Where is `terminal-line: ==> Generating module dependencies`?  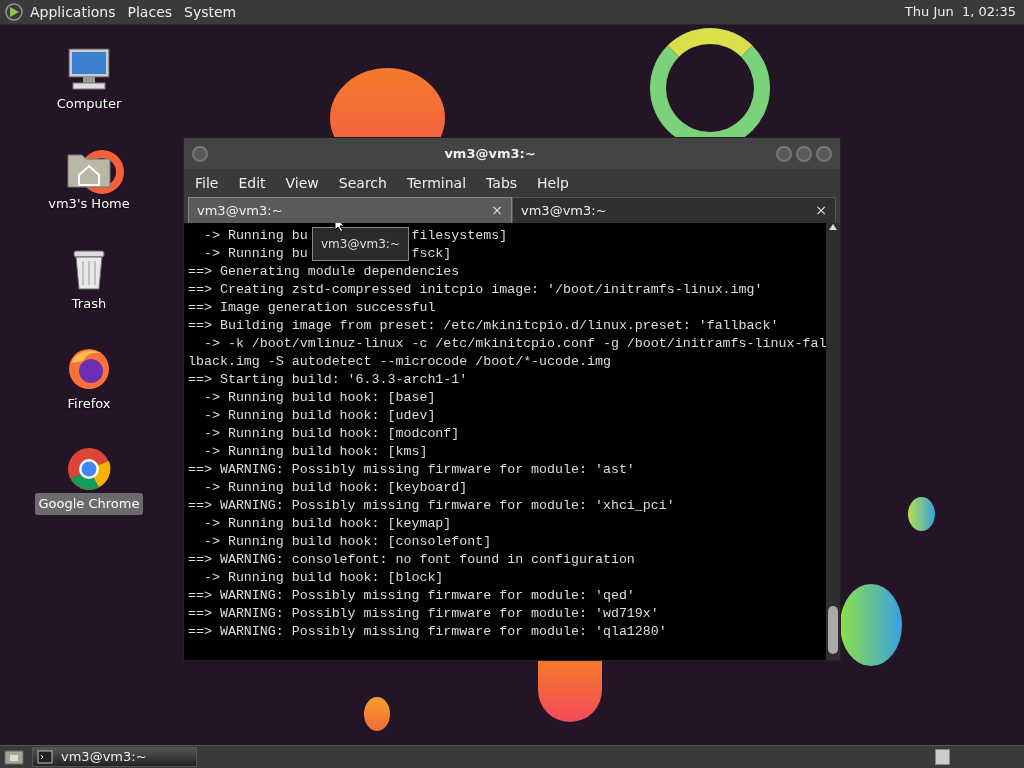 terminal-line: ==> Generating module dependencies is located at coordinates (324, 272).